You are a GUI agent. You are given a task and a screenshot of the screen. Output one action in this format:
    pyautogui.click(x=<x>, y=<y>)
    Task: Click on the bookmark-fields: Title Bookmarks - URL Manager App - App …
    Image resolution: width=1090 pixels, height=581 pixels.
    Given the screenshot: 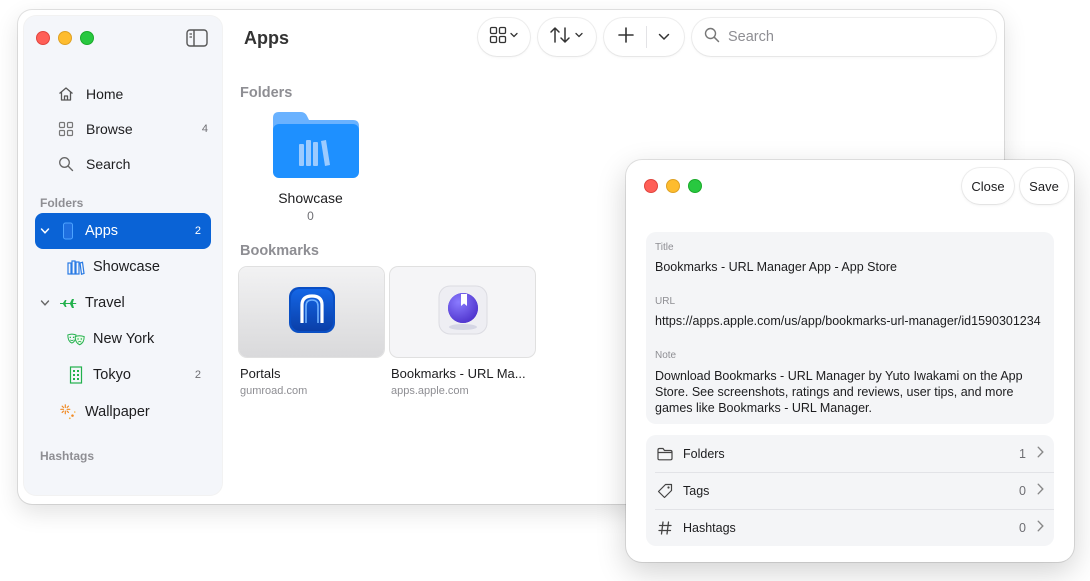 What is the action you would take?
    pyautogui.click(x=850, y=328)
    